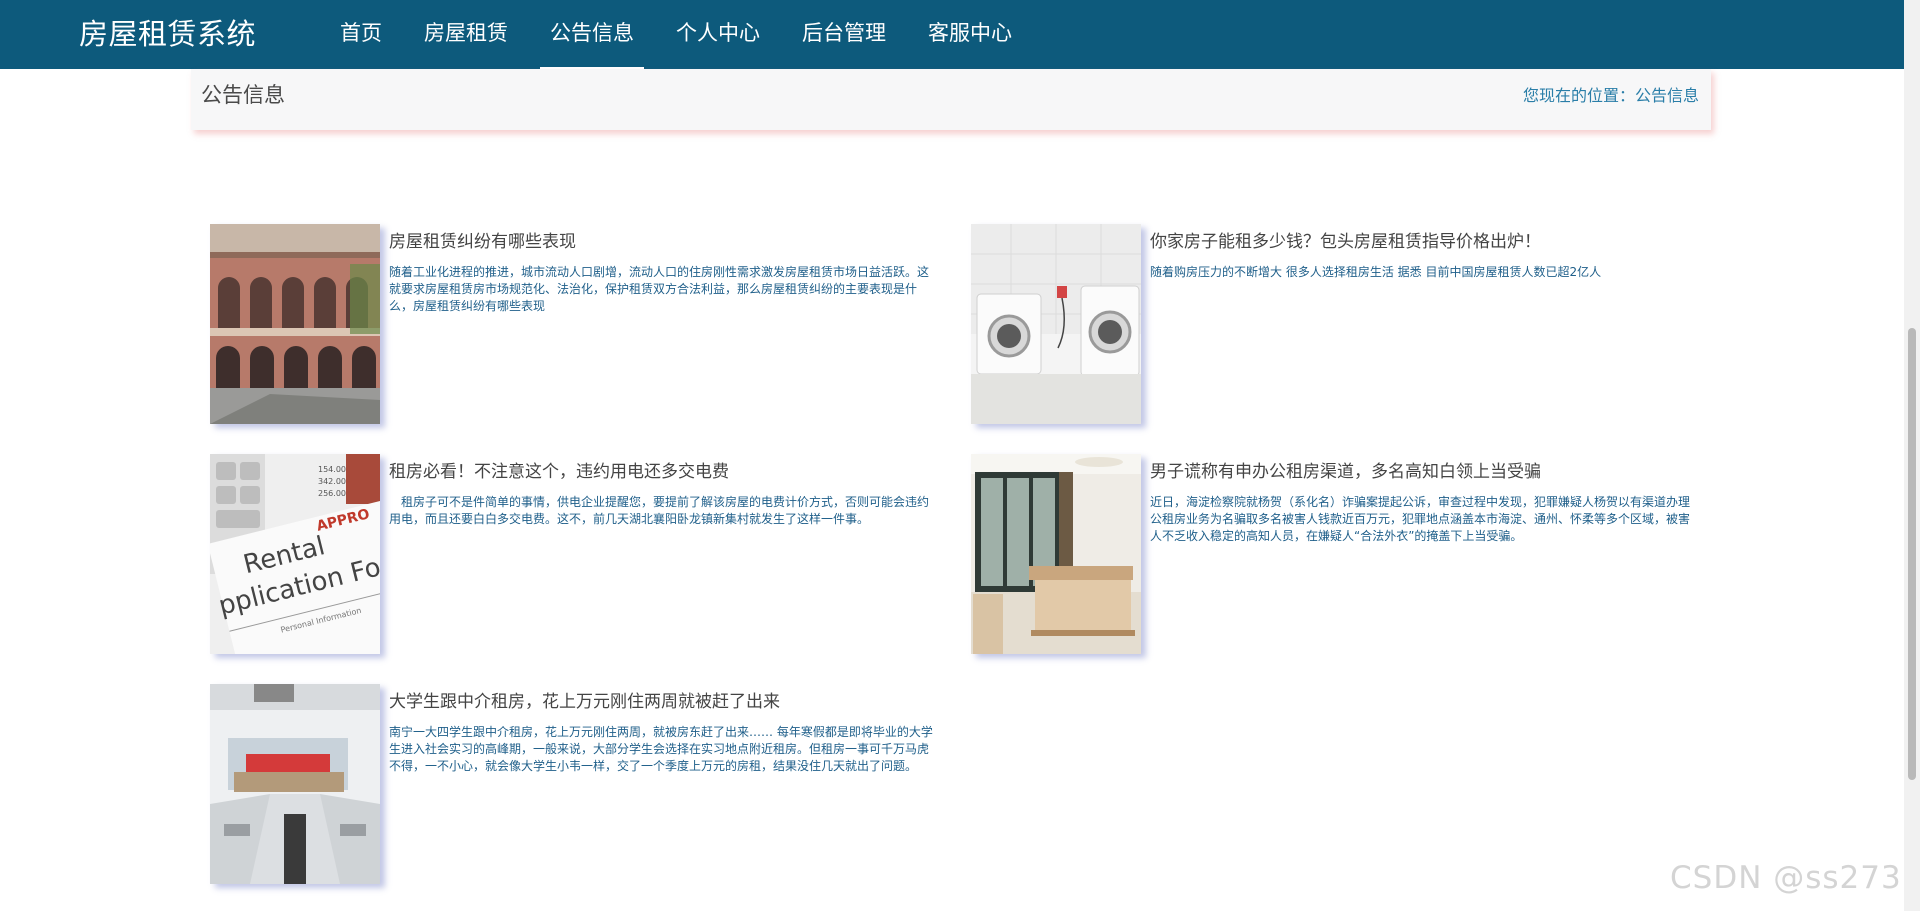 The image size is (1920, 911). I want to click on washing-machines-image, so click(1056, 324).